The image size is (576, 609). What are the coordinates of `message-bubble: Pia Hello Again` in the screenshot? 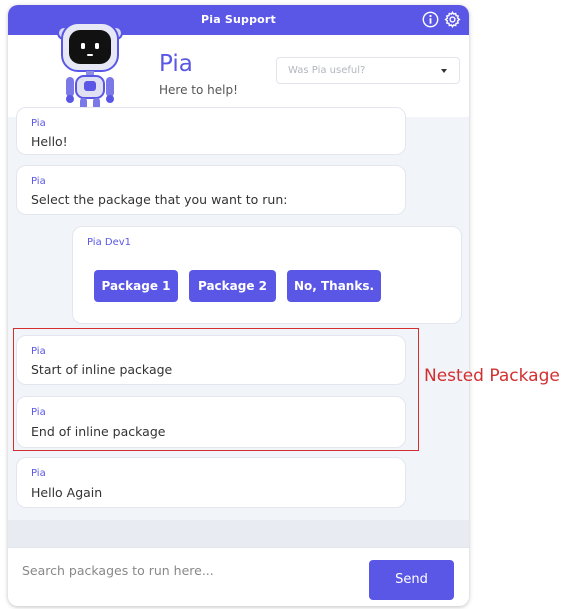 It's located at (211, 482).